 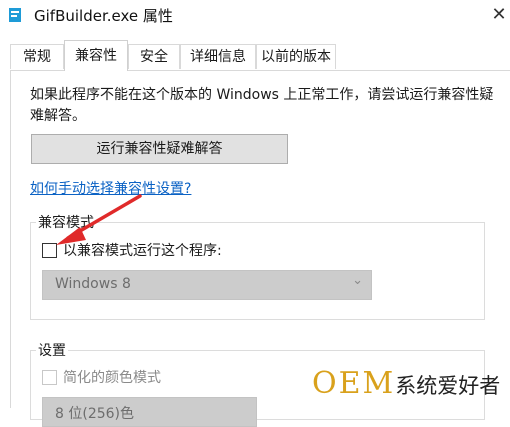 What do you see at coordinates (95, 414) in the screenshot?
I see `color-mode-value: 8 位(256)色` at bounding box center [95, 414].